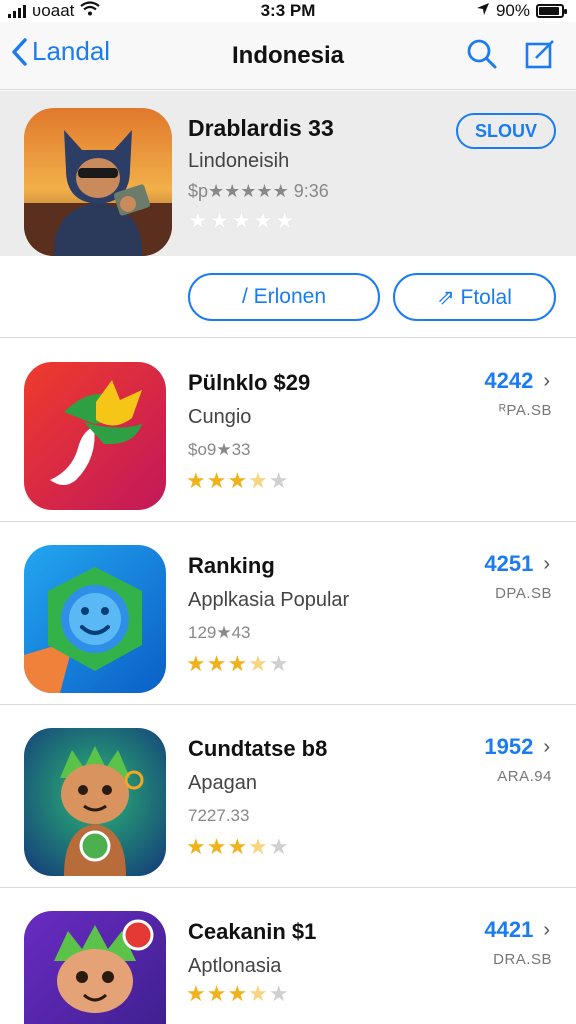 The height and width of the screenshot is (1024, 576). I want to click on app-category: Aptlonasia, so click(235, 966).